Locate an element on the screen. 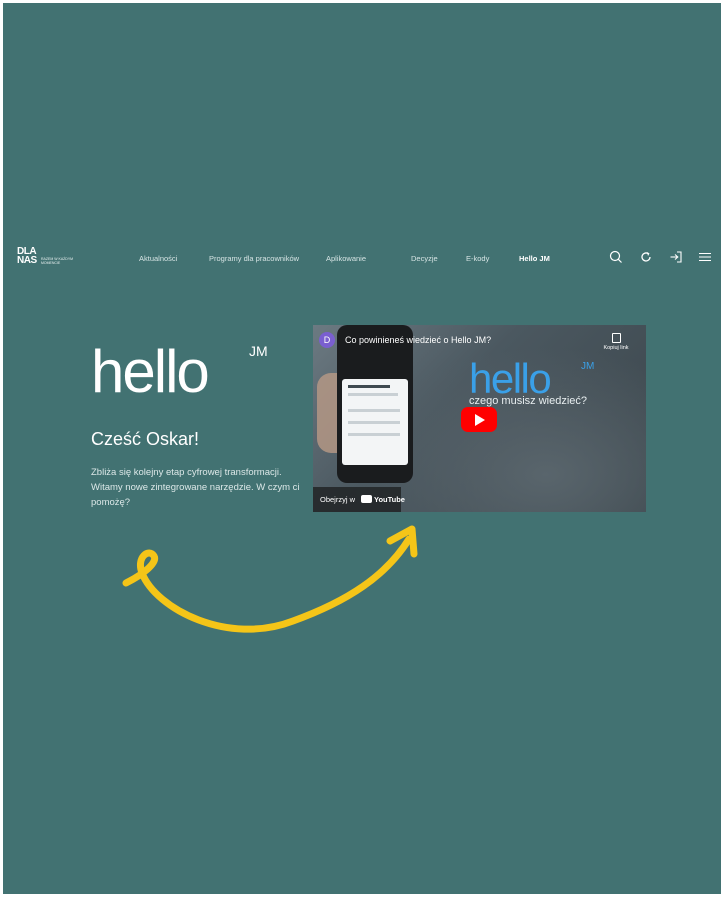  nav-hello-jm: Hello JM is located at coordinates (534, 258).